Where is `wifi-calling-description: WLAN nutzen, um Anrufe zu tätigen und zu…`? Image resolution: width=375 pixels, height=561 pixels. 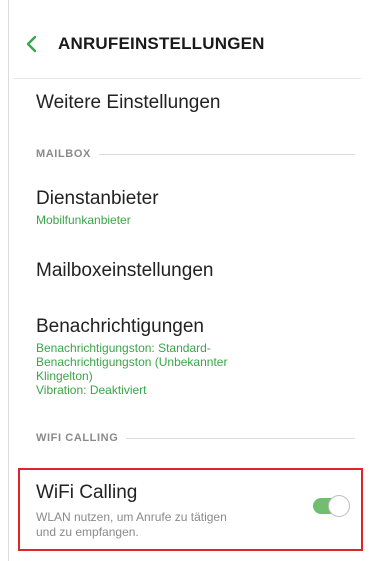 wifi-calling-description: WLAN nutzen, um Anrufe zu tätigen und zu… is located at coordinates (166, 525).